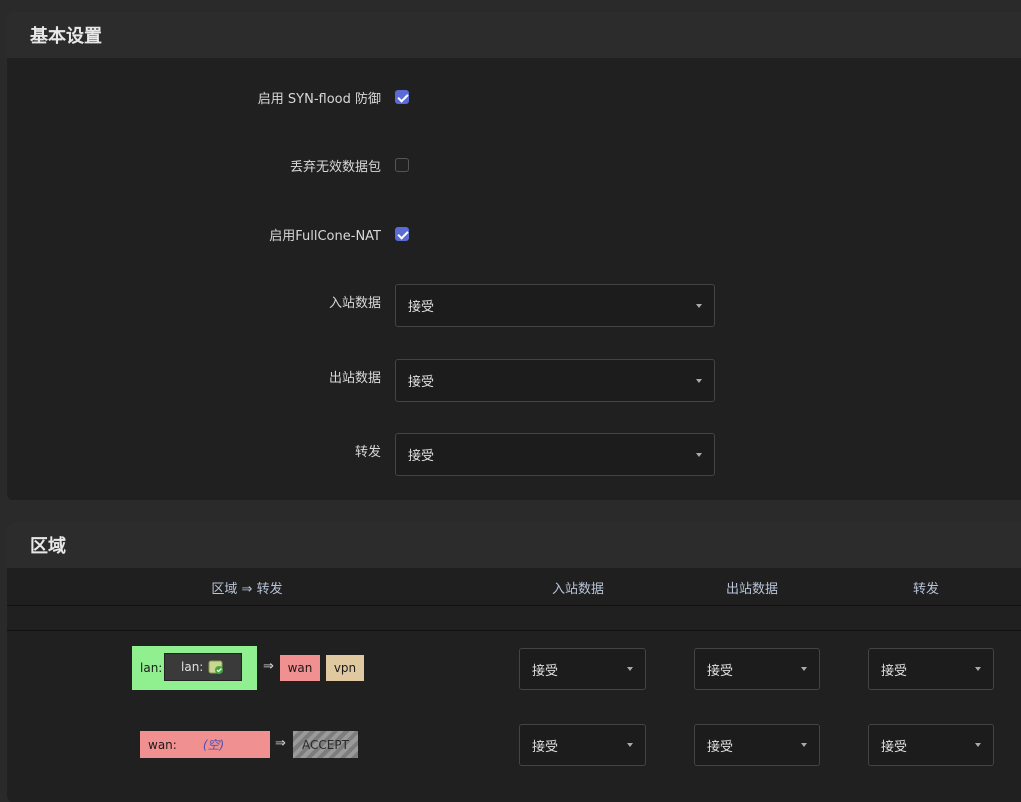  What do you see at coordinates (402, 97) in the screenshot?
I see `syn-flood-checkbox` at bounding box center [402, 97].